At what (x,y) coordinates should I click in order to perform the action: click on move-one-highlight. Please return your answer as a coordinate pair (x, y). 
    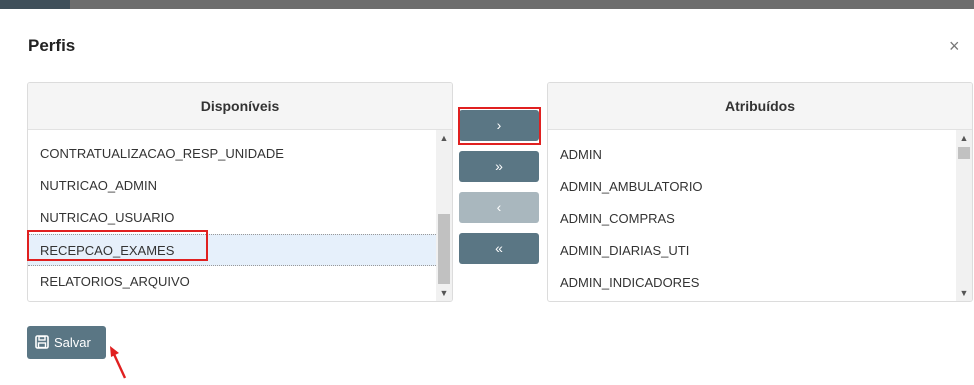
    Looking at the image, I should click on (499, 126).